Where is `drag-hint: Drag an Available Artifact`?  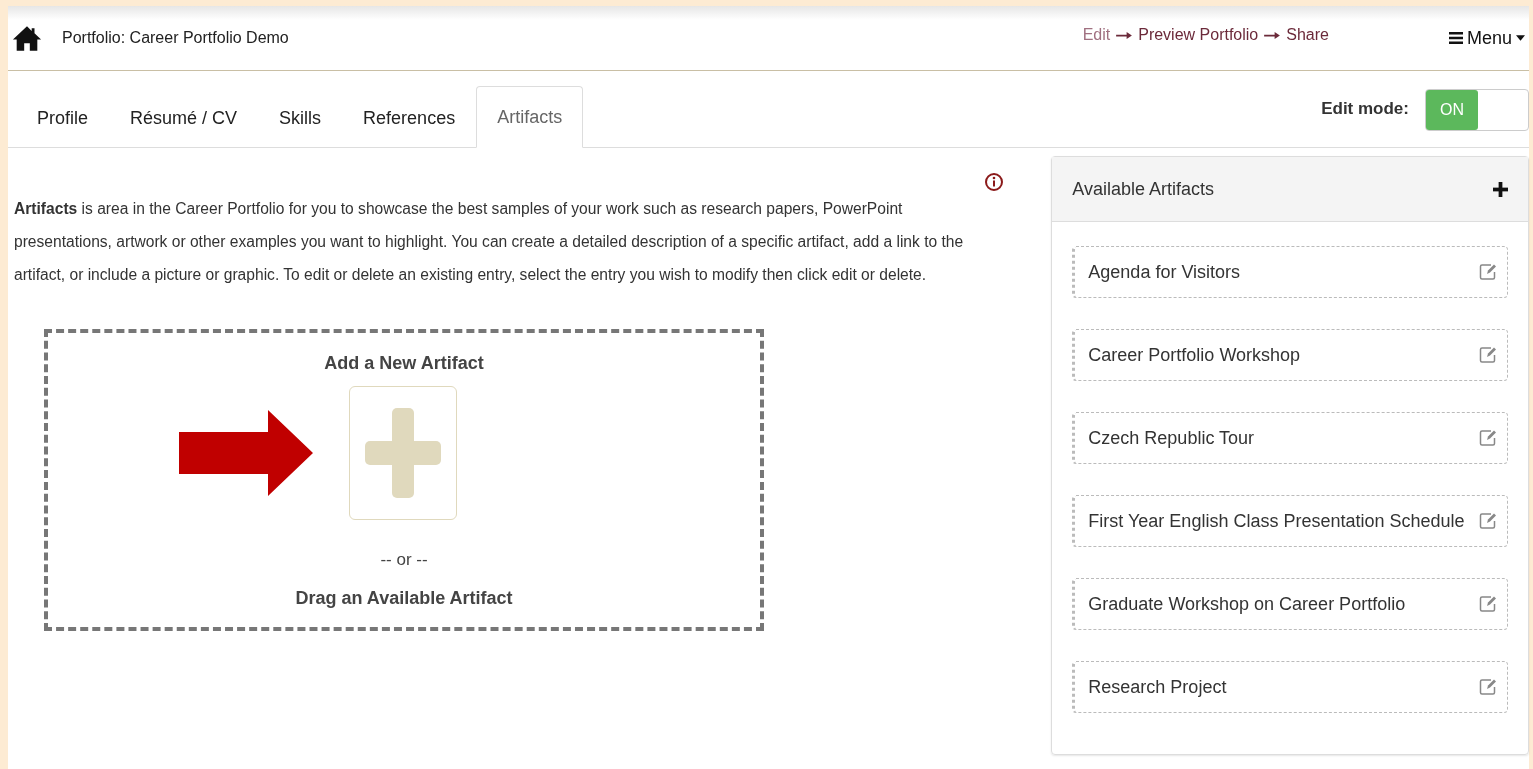
drag-hint: Drag an Available Artifact is located at coordinates (404, 598).